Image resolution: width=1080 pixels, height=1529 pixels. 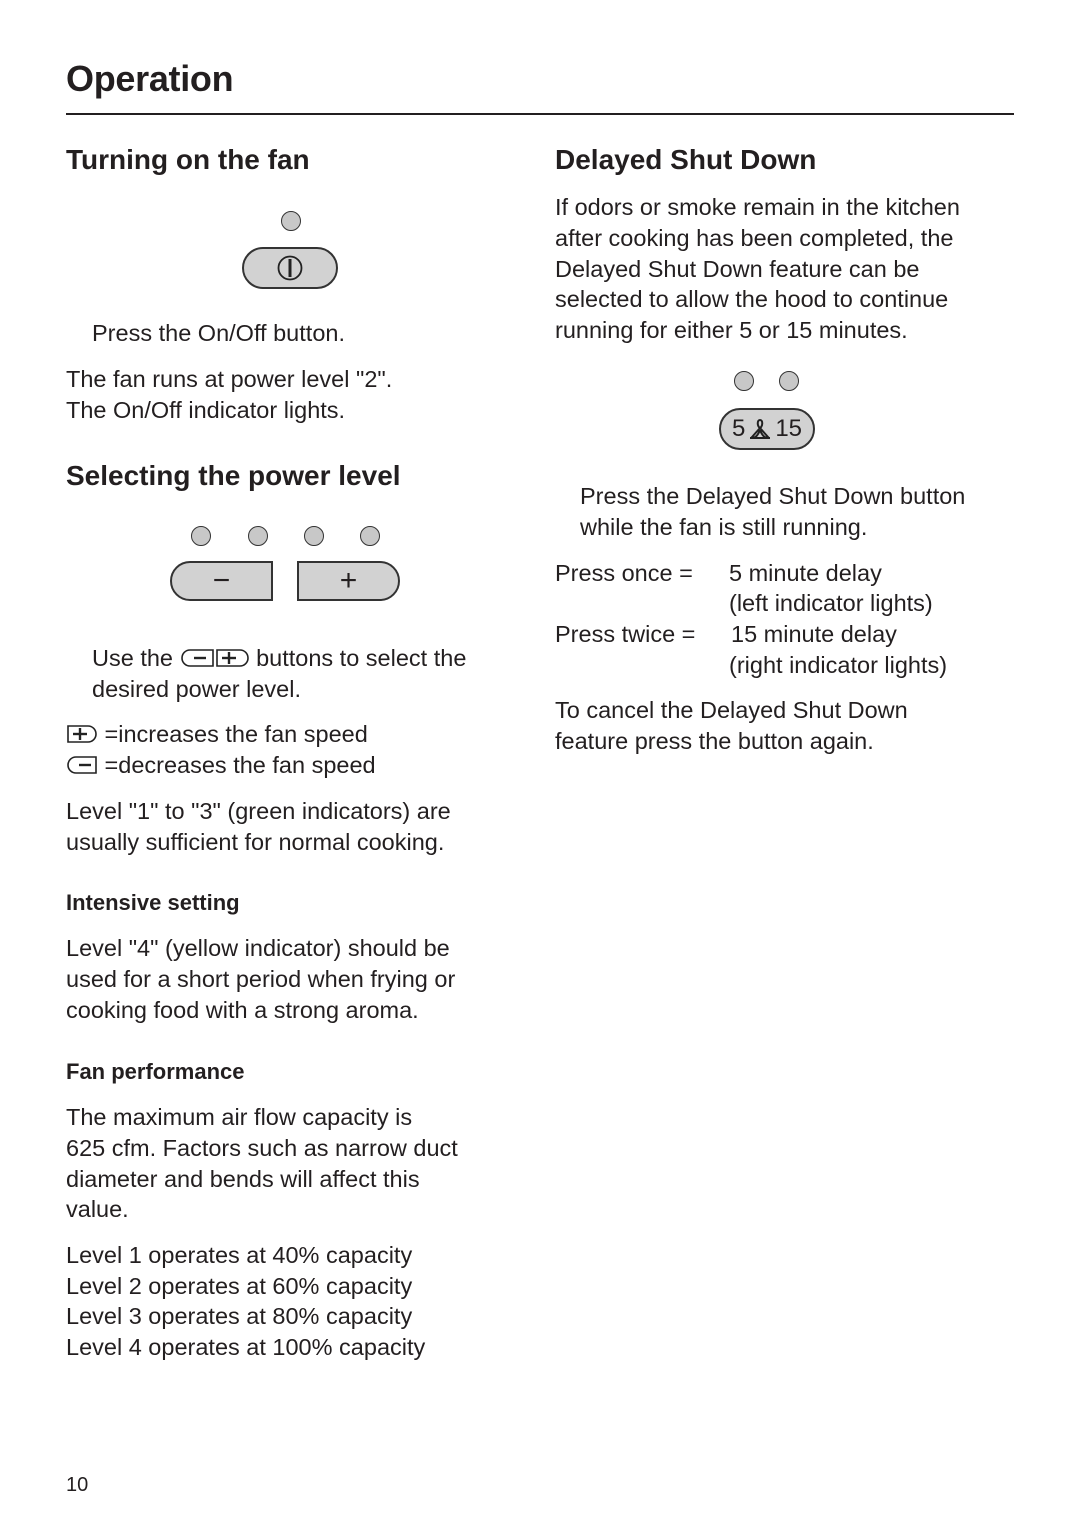 What do you see at coordinates (233, 475) in the screenshot?
I see `heading-power-level: Selecting the power level` at bounding box center [233, 475].